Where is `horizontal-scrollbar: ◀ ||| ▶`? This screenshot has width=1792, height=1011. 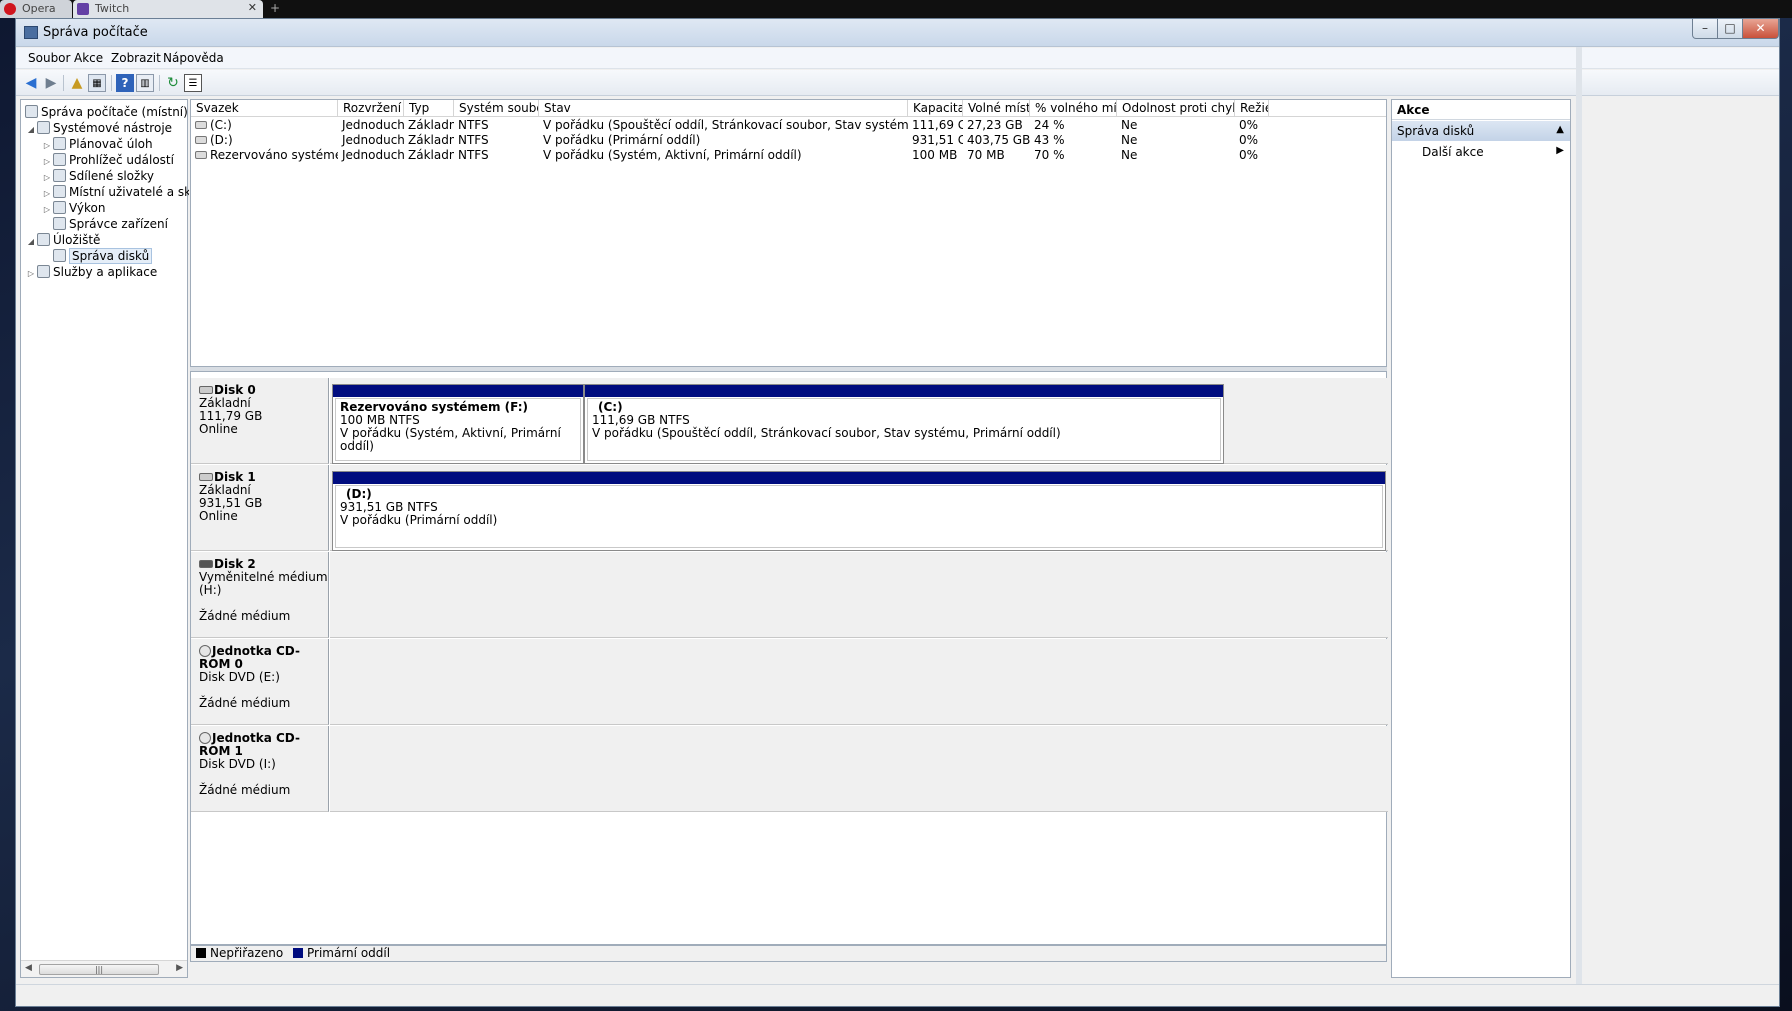 horizontal-scrollbar: ◀ ||| ▶ is located at coordinates (104, 968).